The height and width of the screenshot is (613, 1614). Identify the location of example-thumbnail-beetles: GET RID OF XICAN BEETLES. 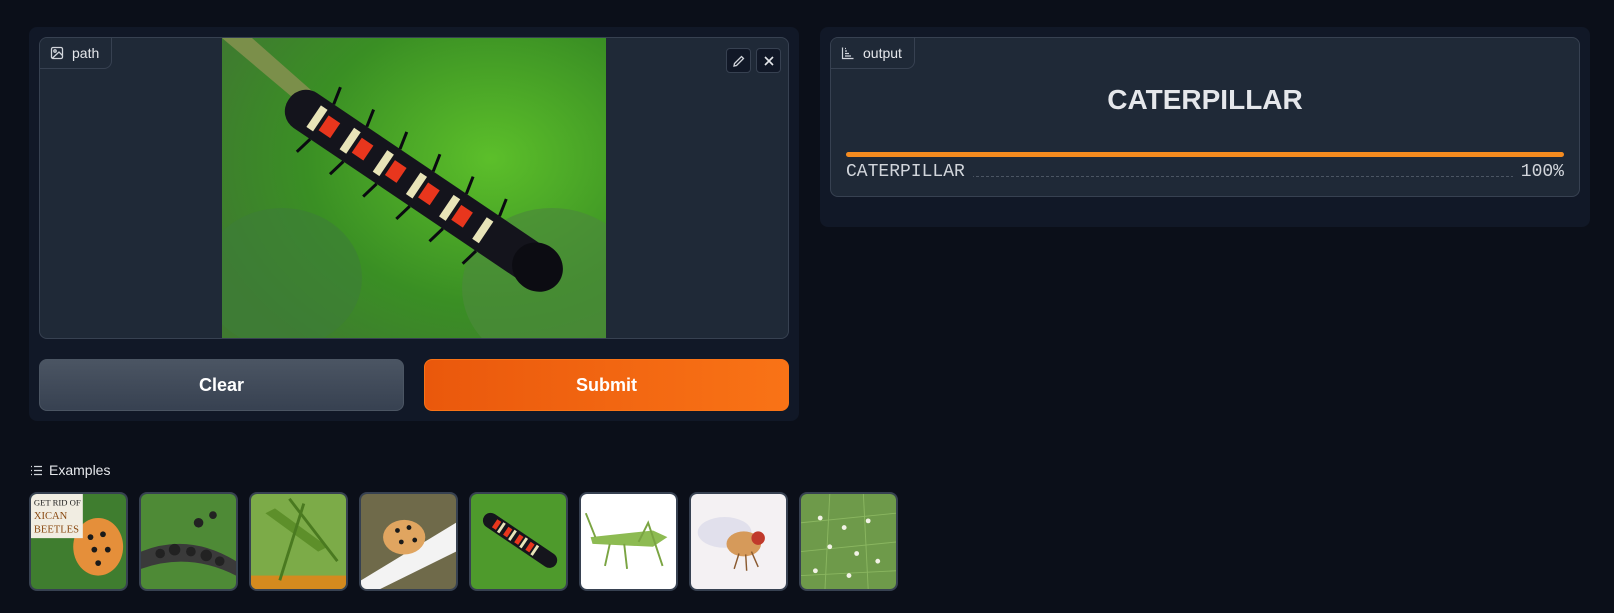
(78, 541).